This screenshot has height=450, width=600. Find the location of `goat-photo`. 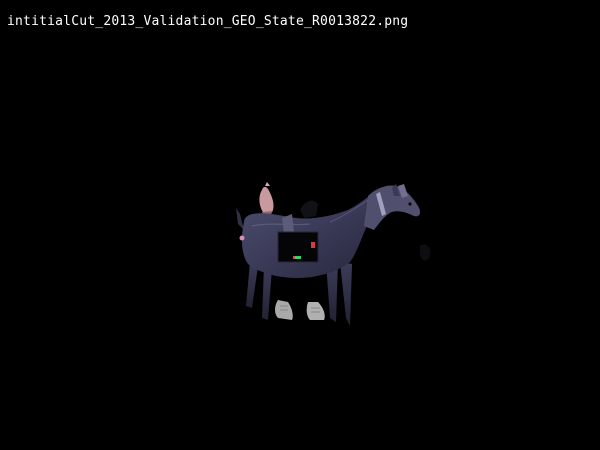

goat-photo is located at coordinates (333, 254).